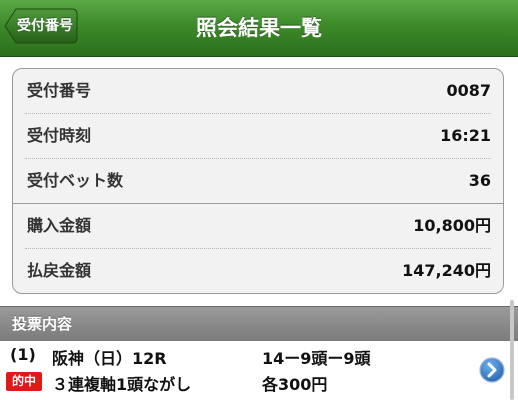 The height and width of the screenshot is (400, 518). I want to click on summary-value: 147,240円, so click(446, 270).